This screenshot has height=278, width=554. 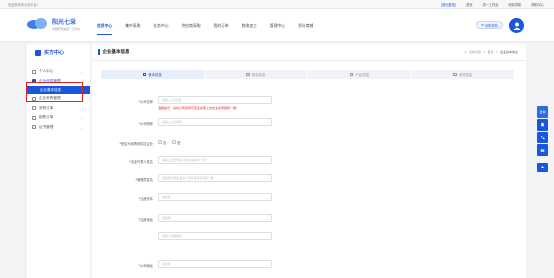 What do you see at coordinates (215, 160) in the screenshot?
I see `legal-rep-input: 请输入法定代表人姓名(最多10个字)` at bounding box center [215, 160].